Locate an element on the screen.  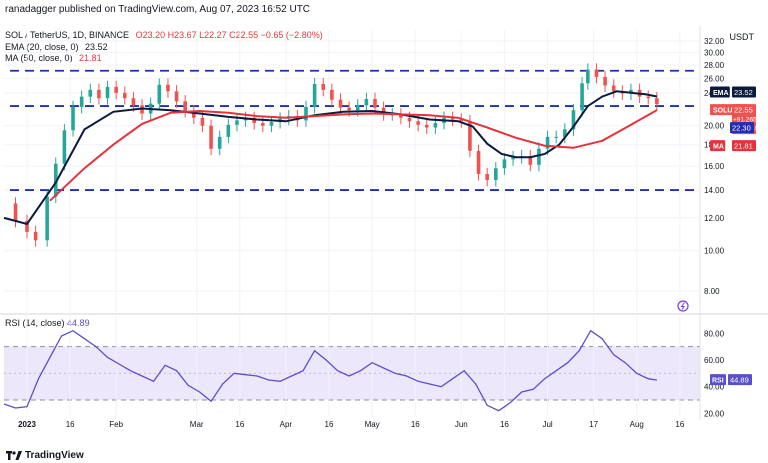
rsi-tag-value: 44.89 is located at coordinates (739, 380).